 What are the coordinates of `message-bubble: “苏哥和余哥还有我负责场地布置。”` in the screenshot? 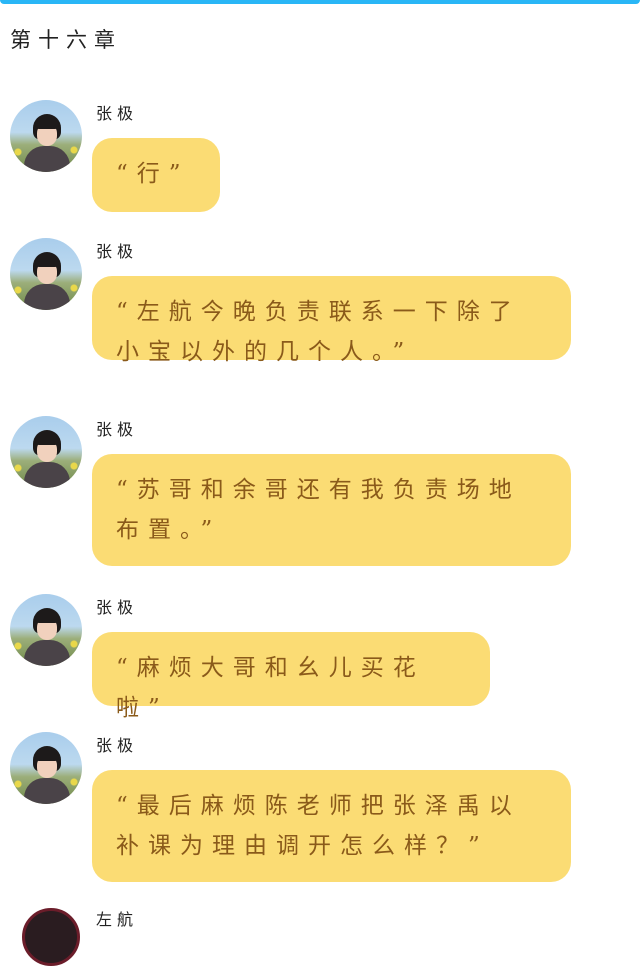 It's located at (331, 510).